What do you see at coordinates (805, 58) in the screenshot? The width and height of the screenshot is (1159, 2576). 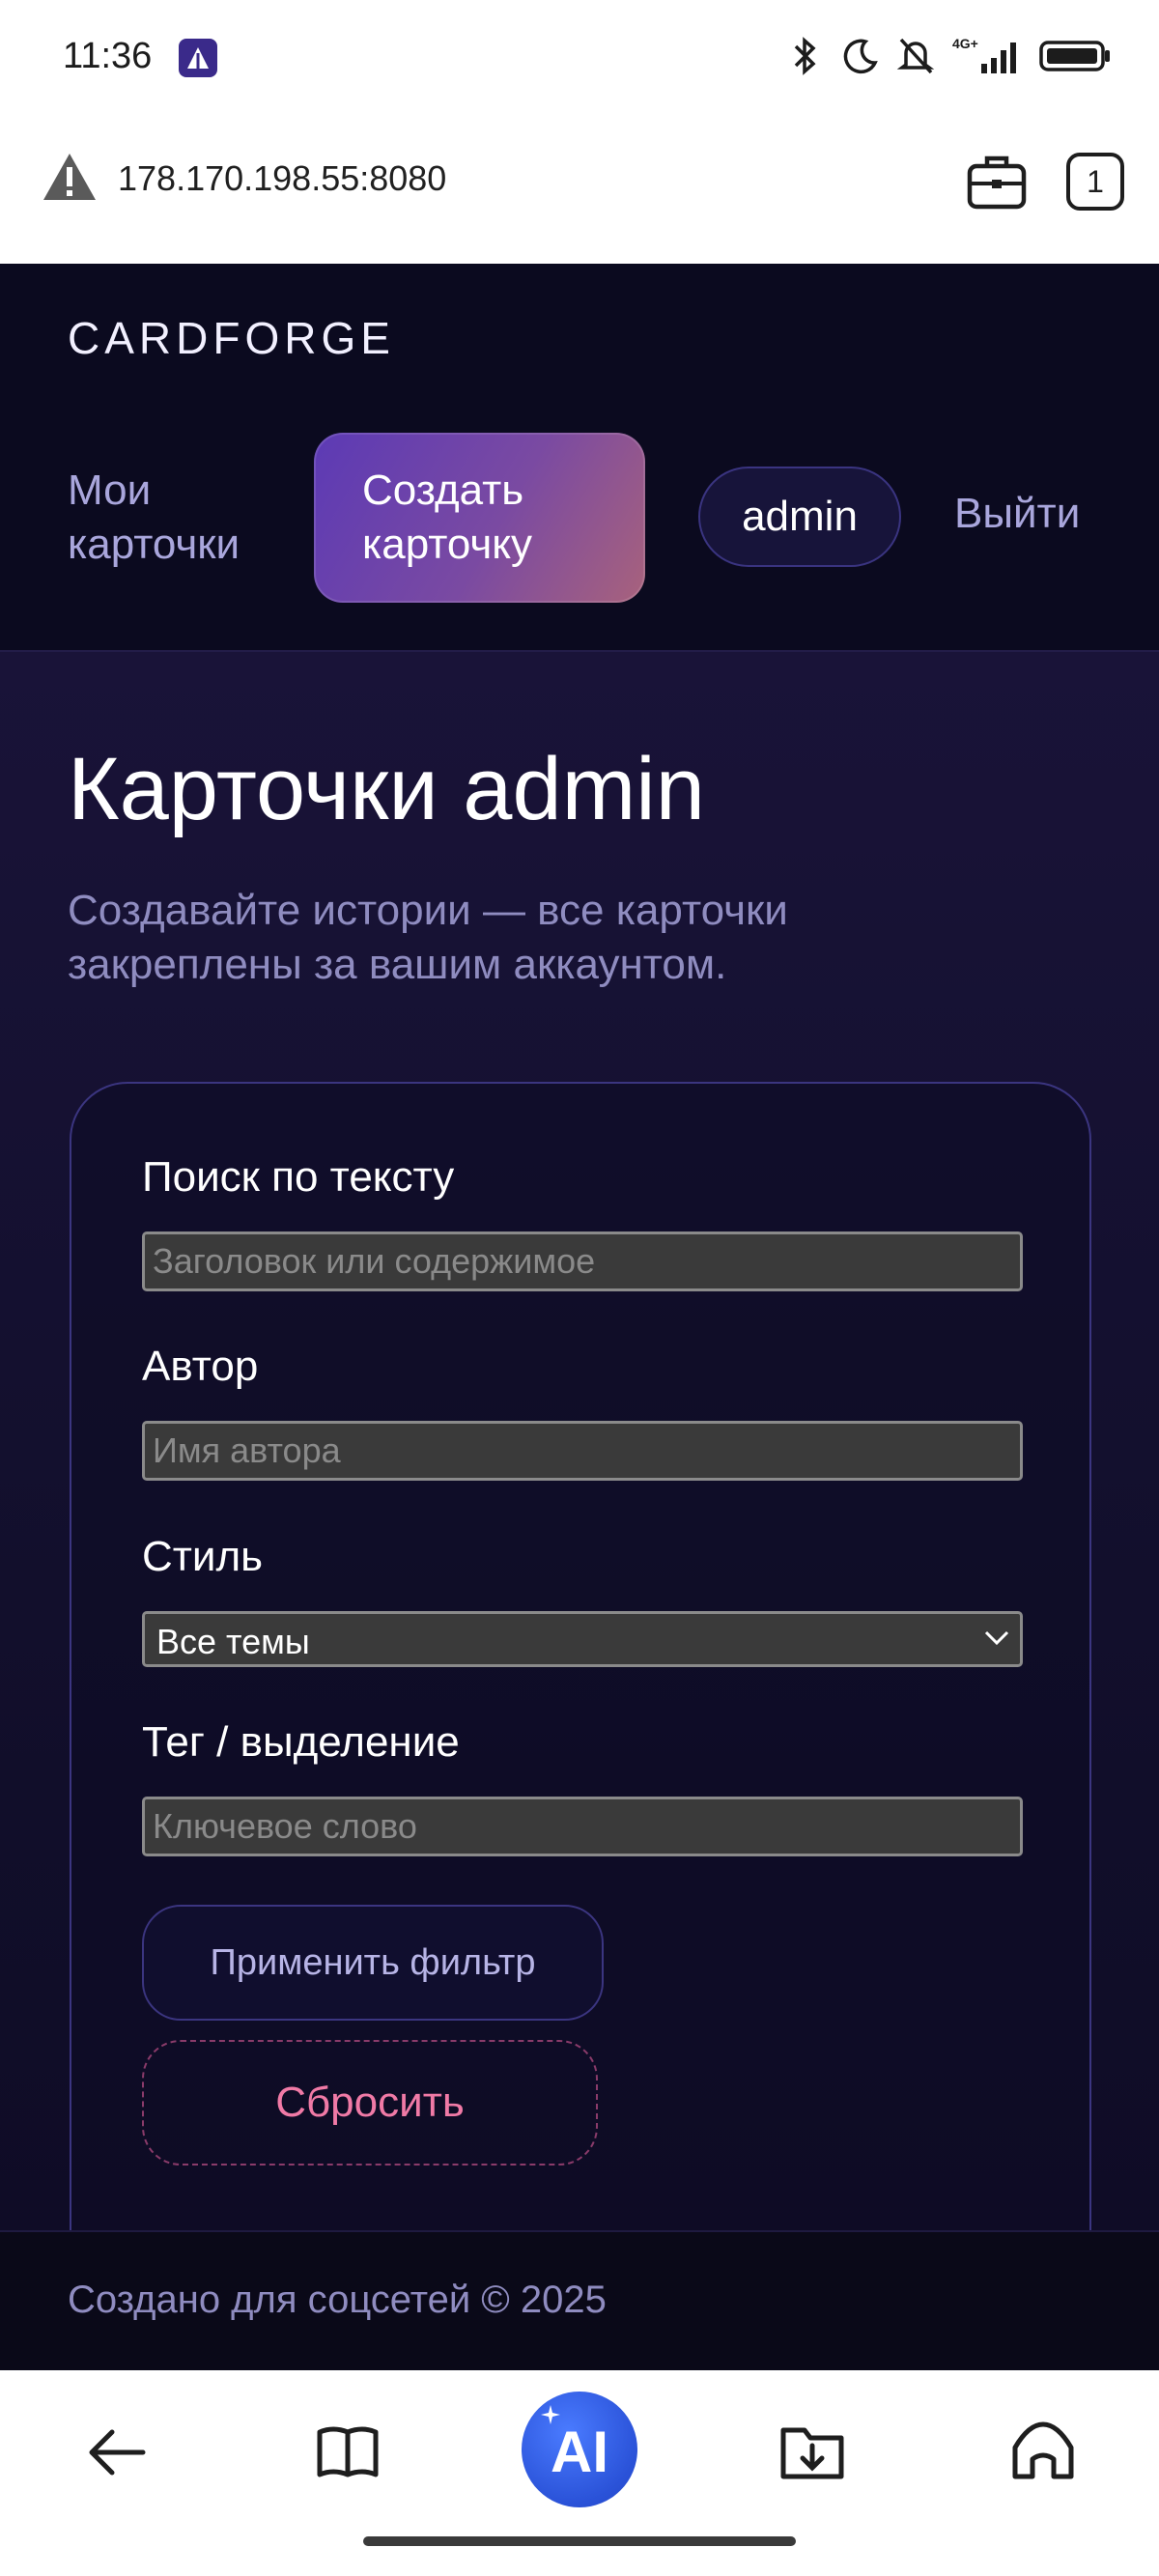 I see `bluetooth-icon` at bounding box center [805, 58].